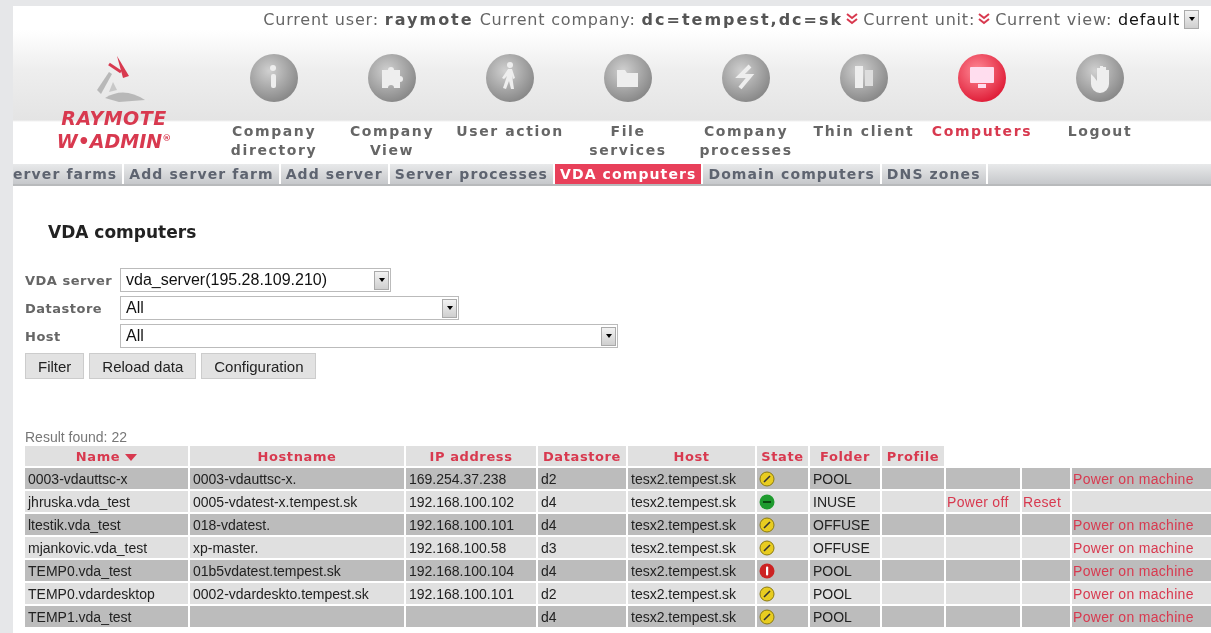  I want to click on table-cell: 192.168.100.102, so click(471, 501).